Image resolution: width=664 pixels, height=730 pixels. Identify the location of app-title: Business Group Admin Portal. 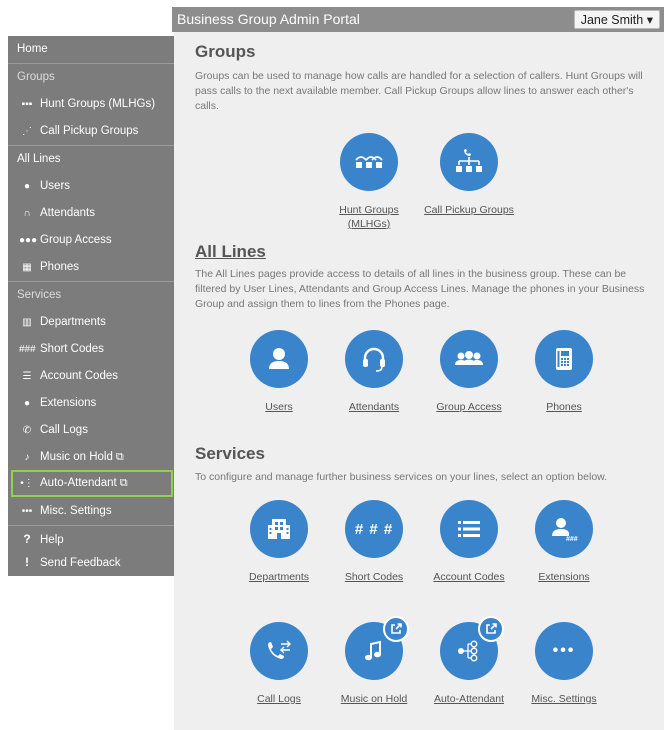
(268, 19).